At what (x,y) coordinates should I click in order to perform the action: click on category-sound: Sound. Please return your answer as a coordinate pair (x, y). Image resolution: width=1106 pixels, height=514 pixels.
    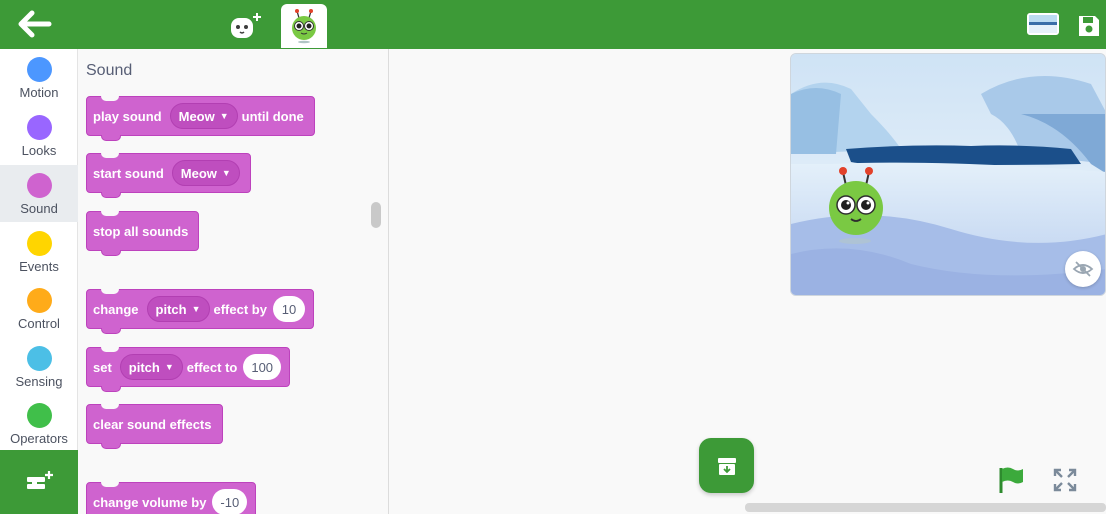
    Looking at the image, I should click on (39, 193).